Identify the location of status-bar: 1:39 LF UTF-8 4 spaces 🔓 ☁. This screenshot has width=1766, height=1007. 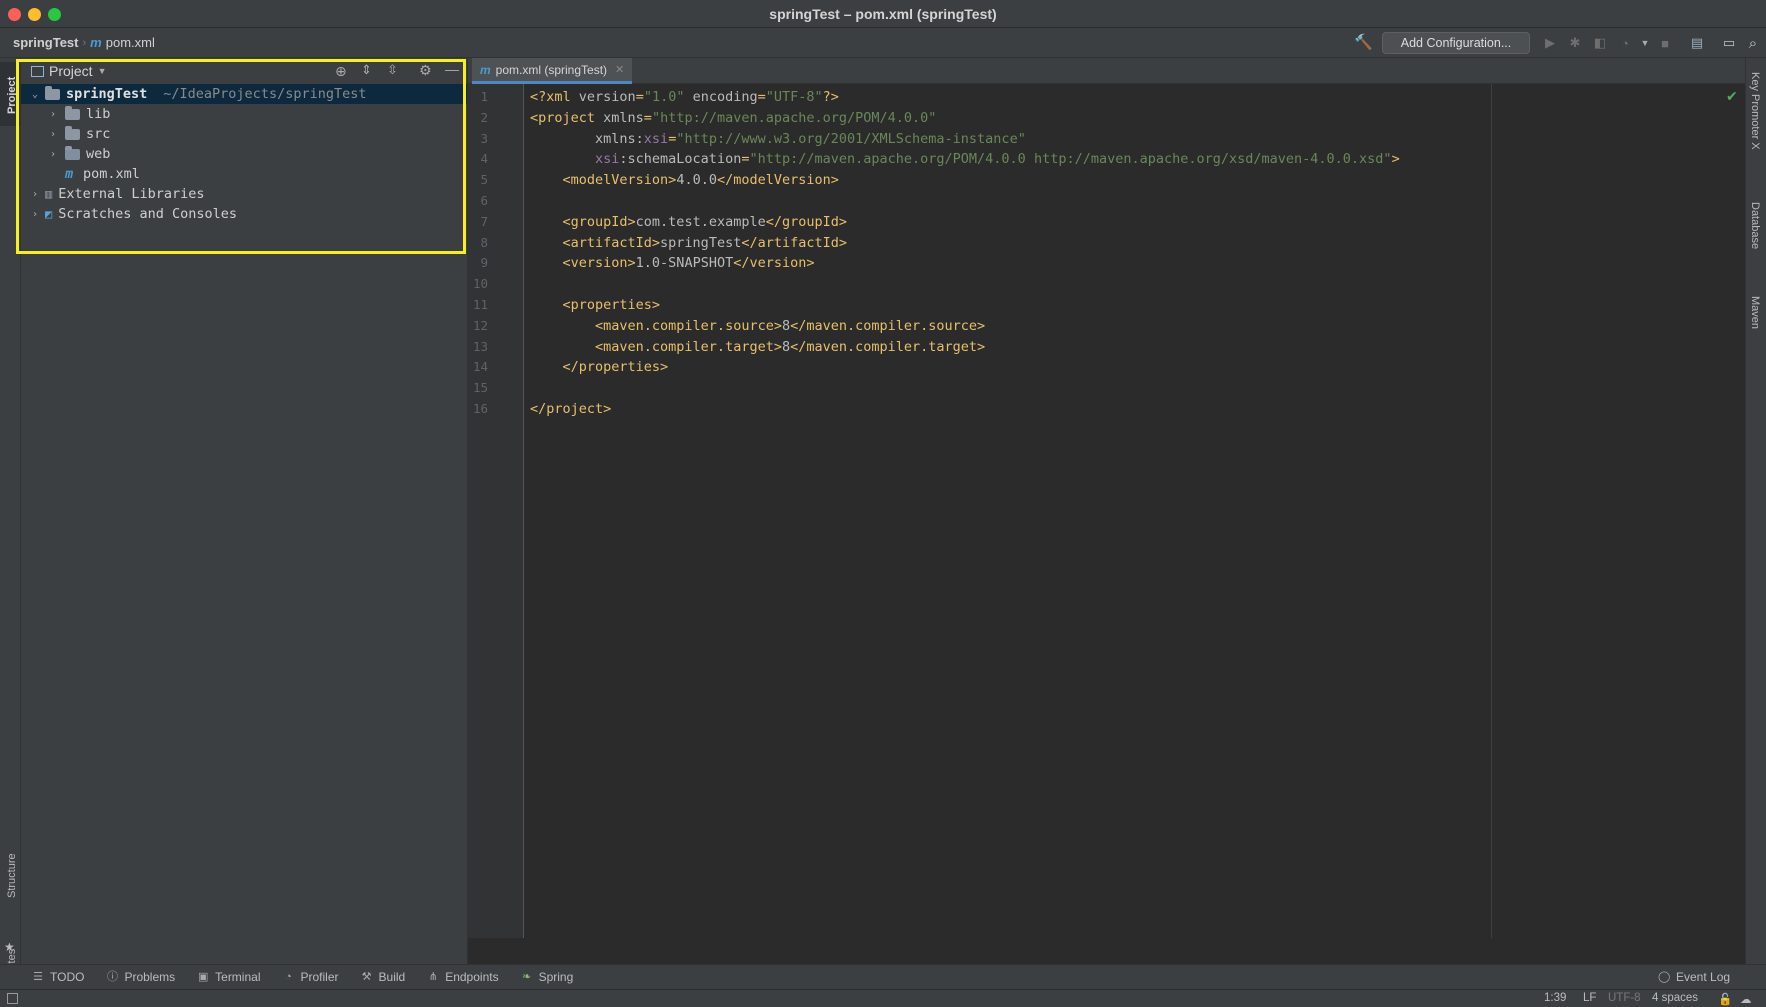
(883, 998).